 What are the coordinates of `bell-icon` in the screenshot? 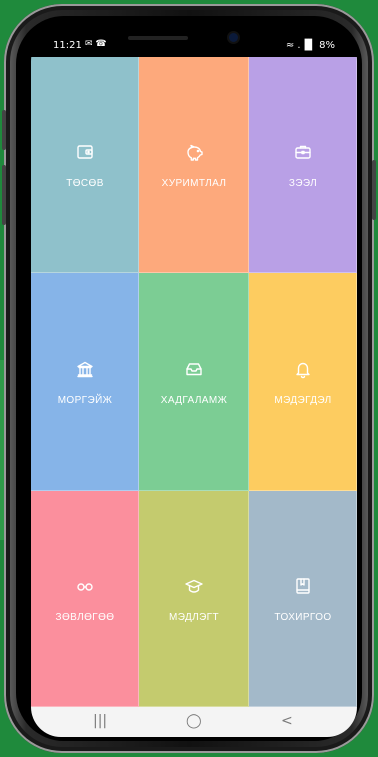 It's located at (303, 370).